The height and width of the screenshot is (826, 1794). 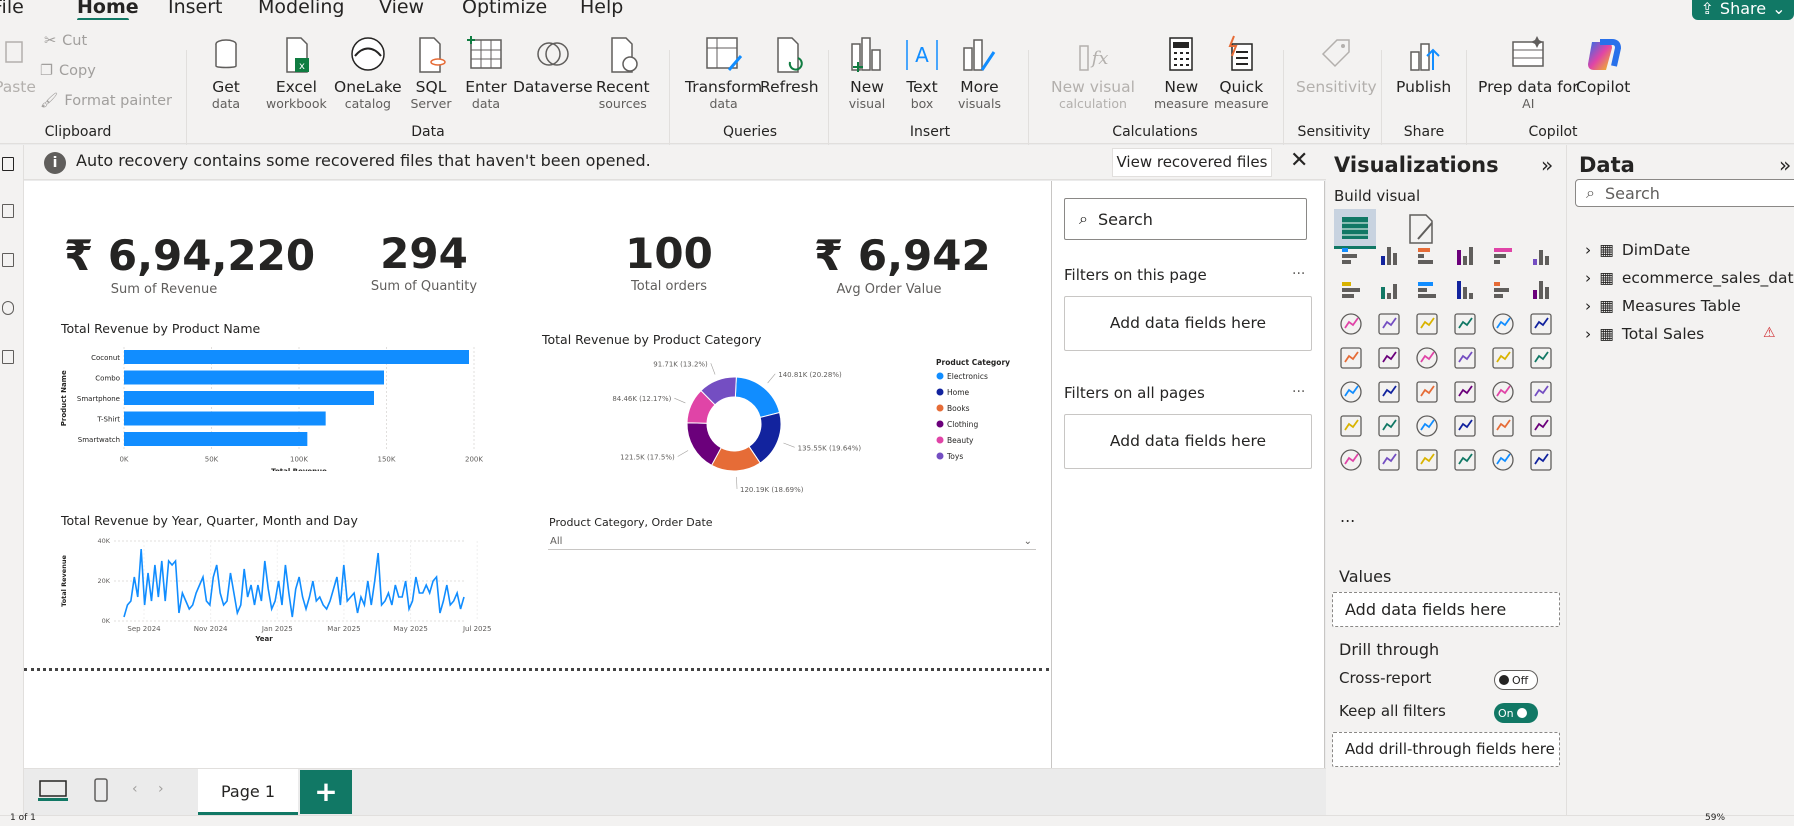 I want to click on azure-map-visual-icon, so click(x=1465, y=358).